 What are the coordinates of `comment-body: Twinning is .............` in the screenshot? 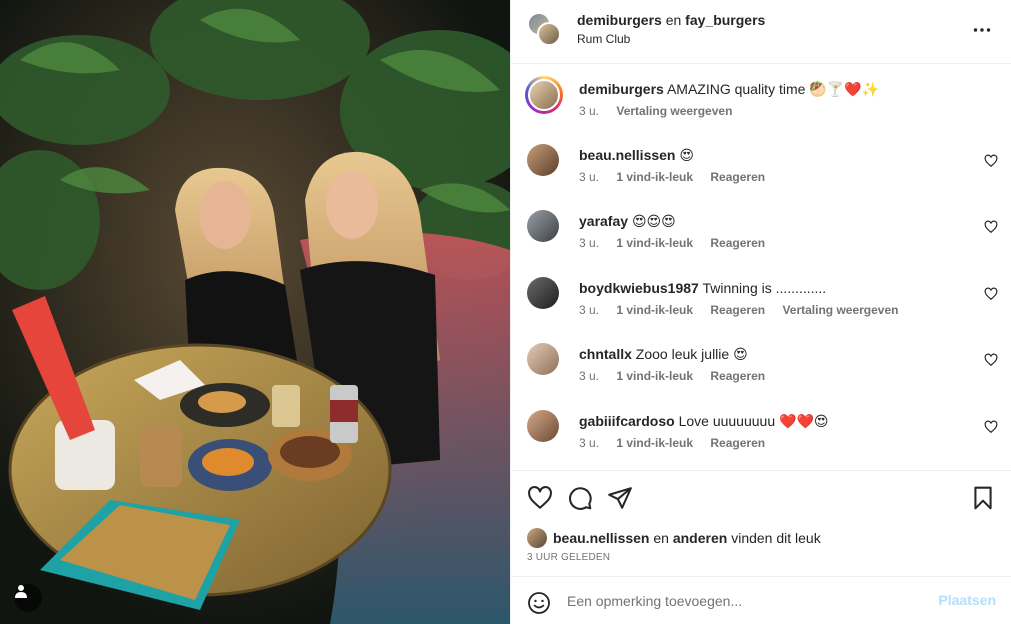 It's located at (764, 288).